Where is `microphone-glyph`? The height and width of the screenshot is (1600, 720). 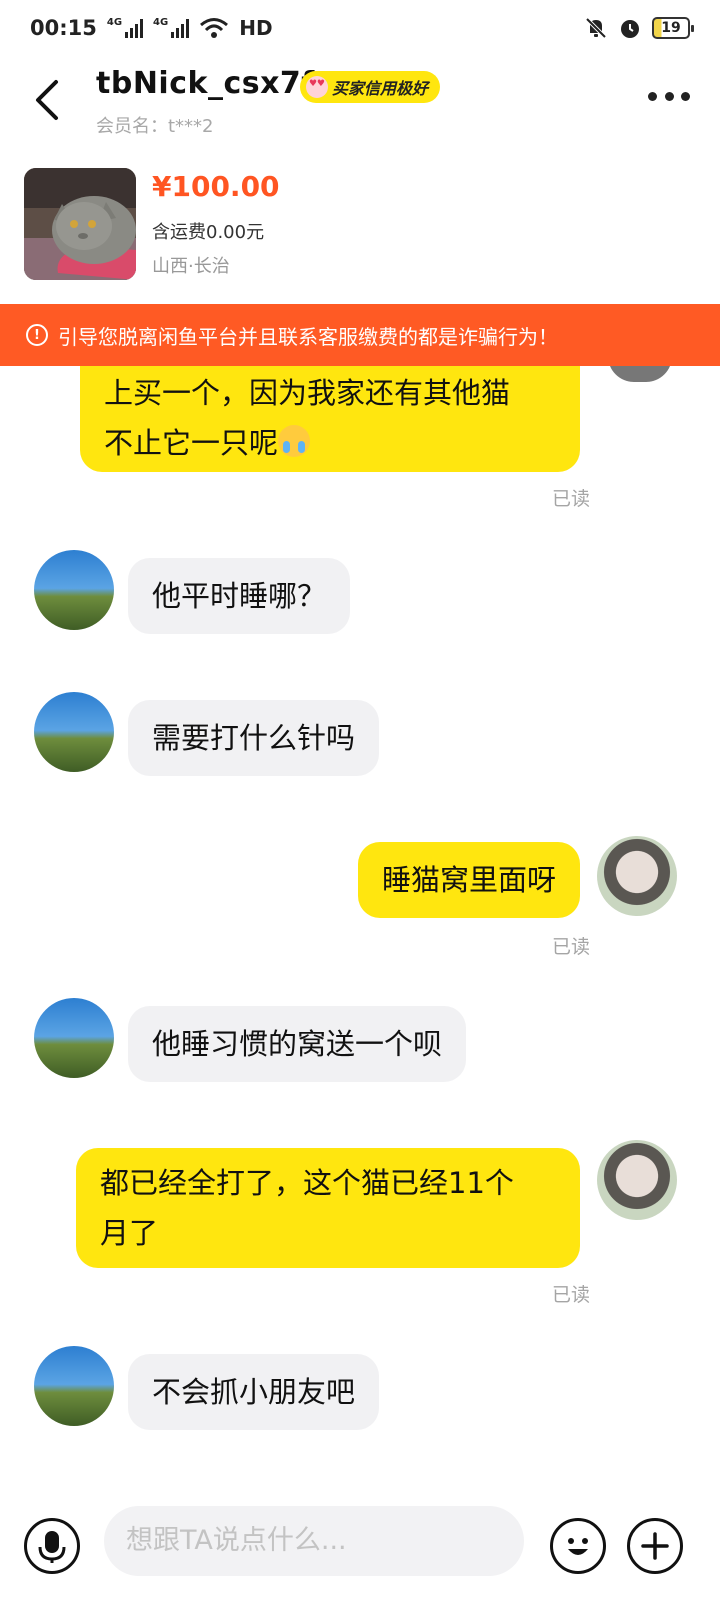 microphone-glyph is located at coordinates (52, 1547).